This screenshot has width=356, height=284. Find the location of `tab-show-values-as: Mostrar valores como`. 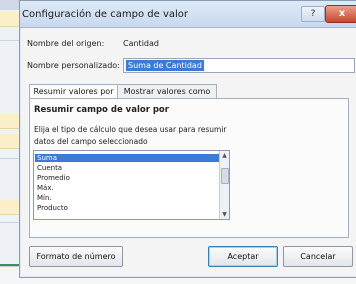

tab-show-values-as: Mostrar valores como is located at coordinates (167, 91).